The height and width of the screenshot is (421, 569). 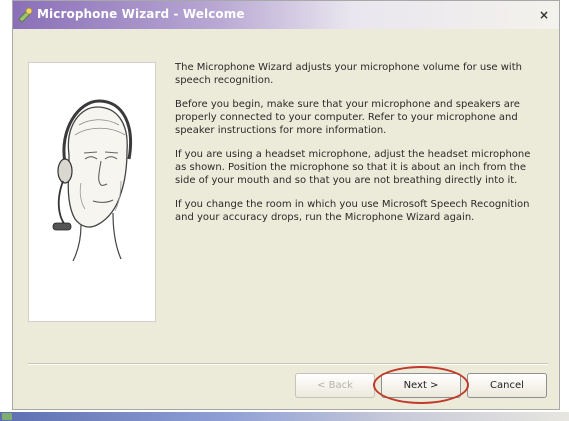 What do you see at coordinates (335, 385) in the screenshot?
I see `back-button: < Back` at bounding box center [335, 385].